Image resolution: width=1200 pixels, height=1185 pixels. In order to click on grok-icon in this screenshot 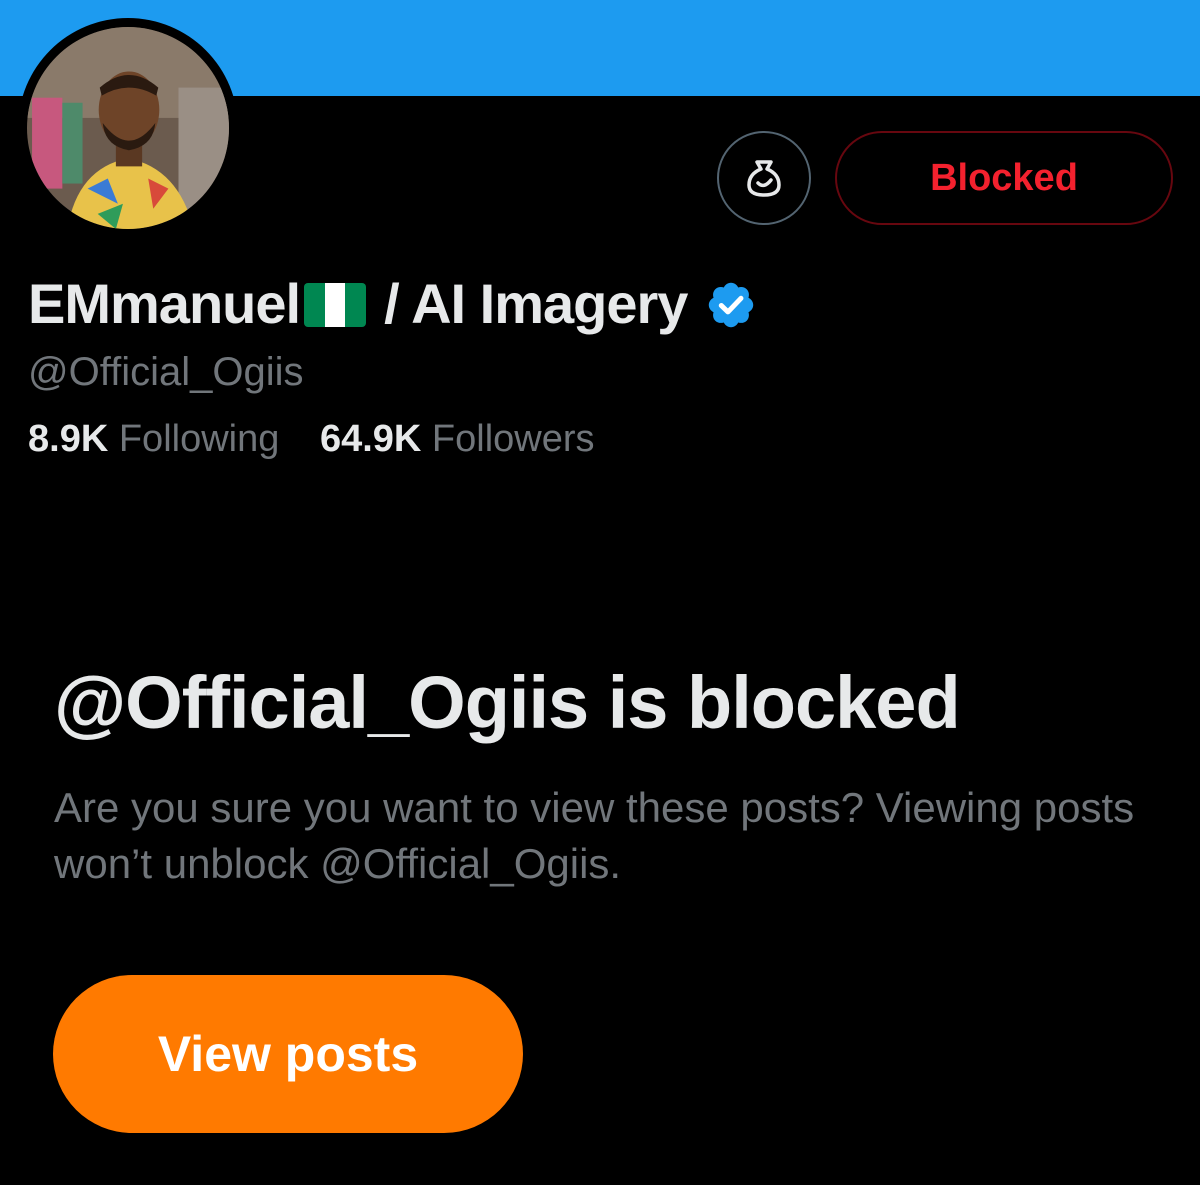, I will do `click(764, 178)`.